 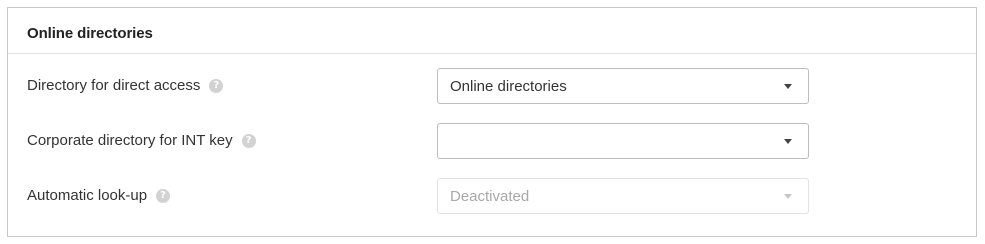 I want to click on select-value: Online directories, so click(x=508, y=86).